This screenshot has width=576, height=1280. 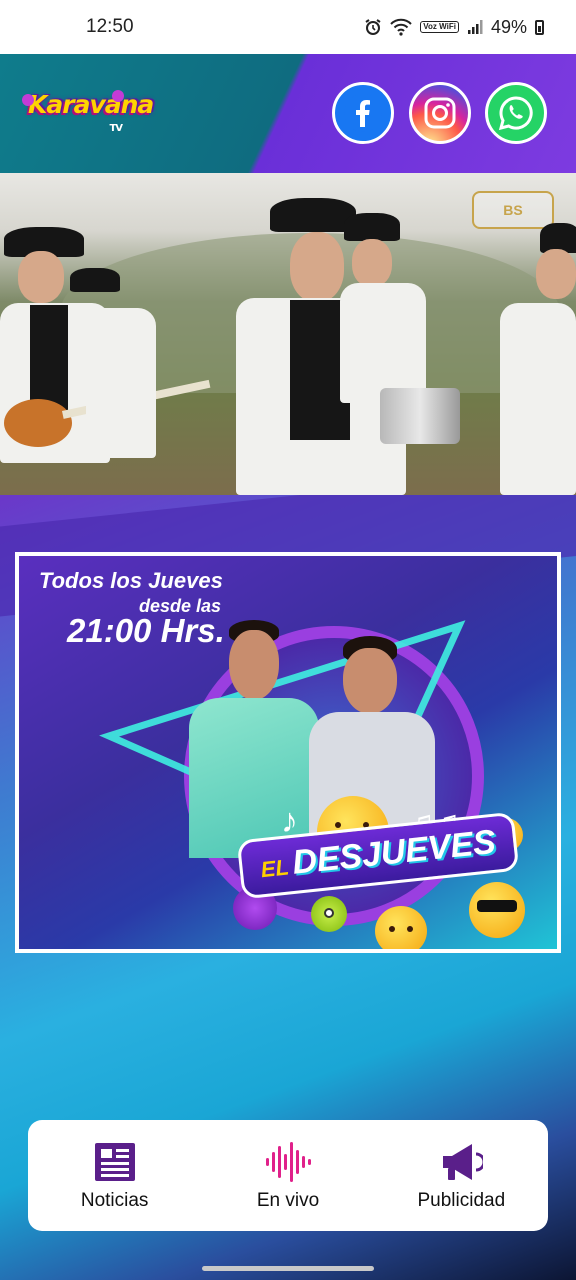 I want to click on status-icons: Voz WiFi 49%, so click(x=454, y=27).